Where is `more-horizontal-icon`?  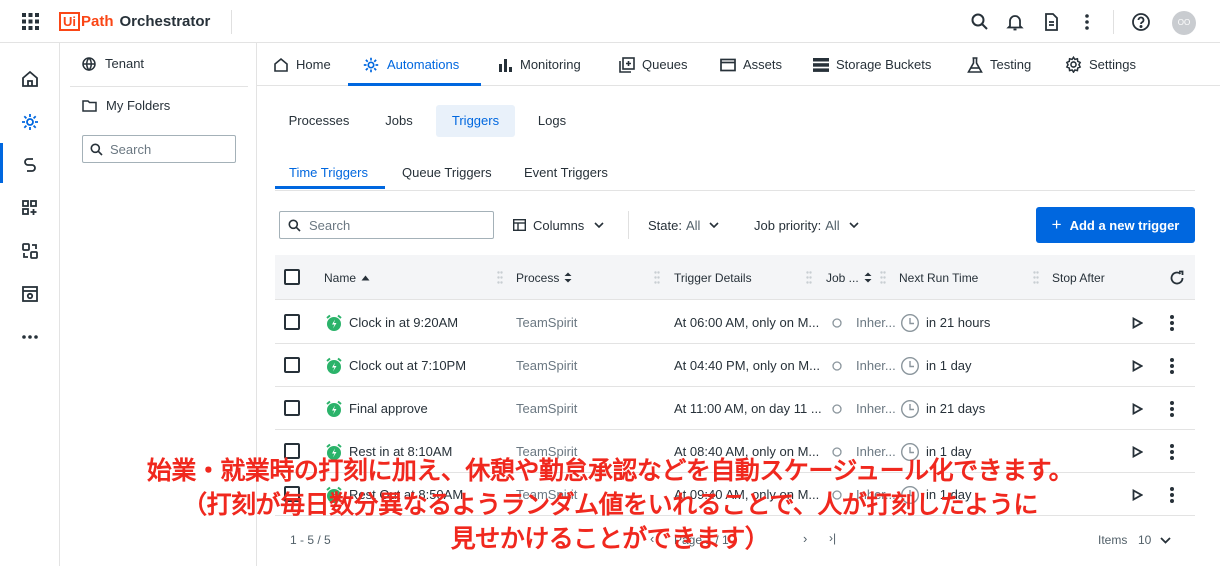
more-horizontal-icon is located at coordinates (30, 337).